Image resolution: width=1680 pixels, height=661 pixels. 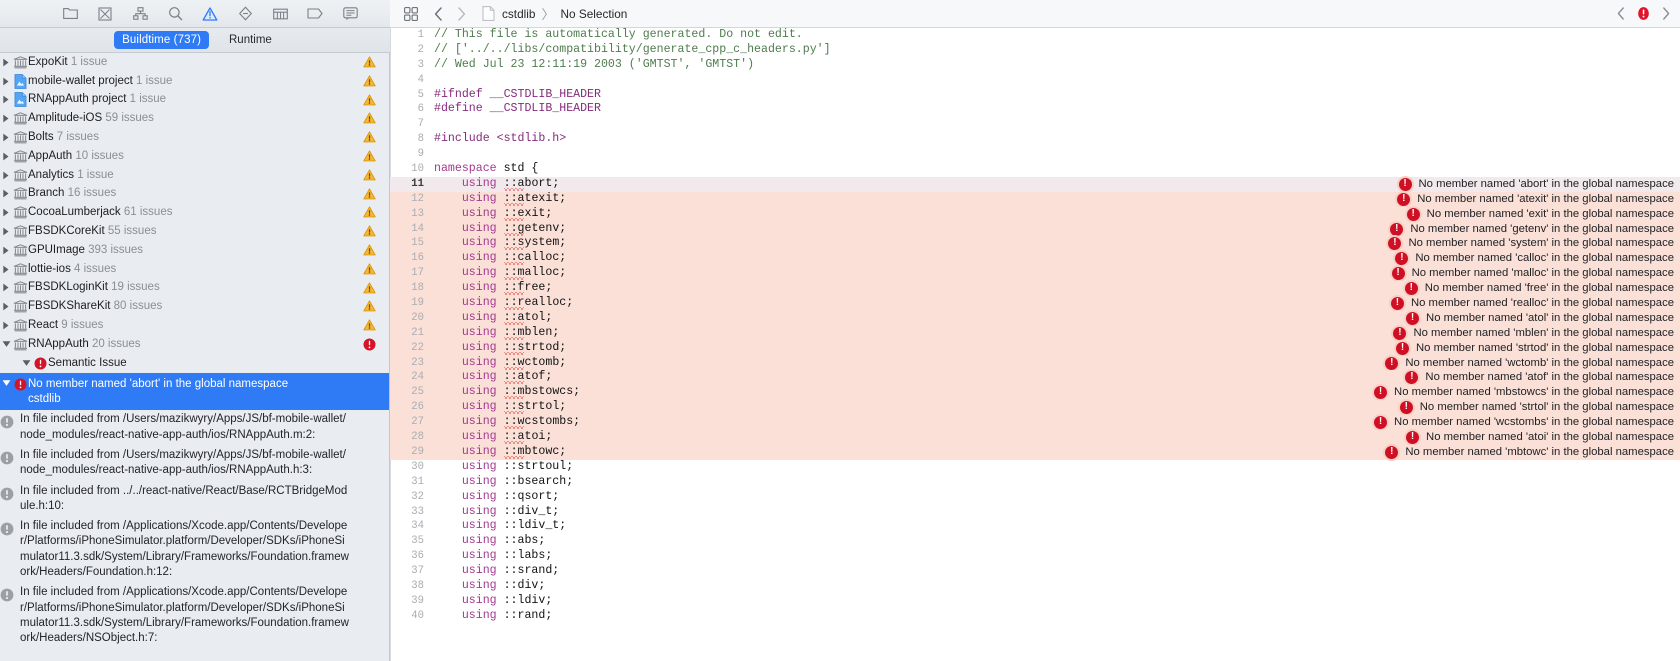 What do you see at coordinates (315, 13) in the screenshot?
I see `breakpoint-tag-icon` at bounding box center [315, 13].